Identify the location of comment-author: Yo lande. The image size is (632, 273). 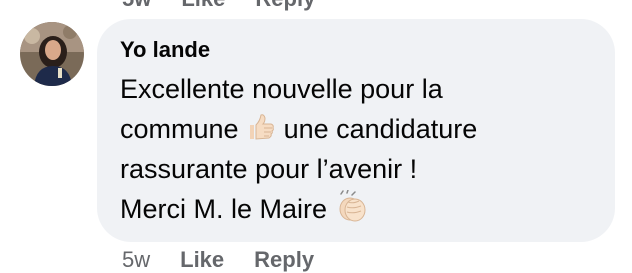
(165, 50).